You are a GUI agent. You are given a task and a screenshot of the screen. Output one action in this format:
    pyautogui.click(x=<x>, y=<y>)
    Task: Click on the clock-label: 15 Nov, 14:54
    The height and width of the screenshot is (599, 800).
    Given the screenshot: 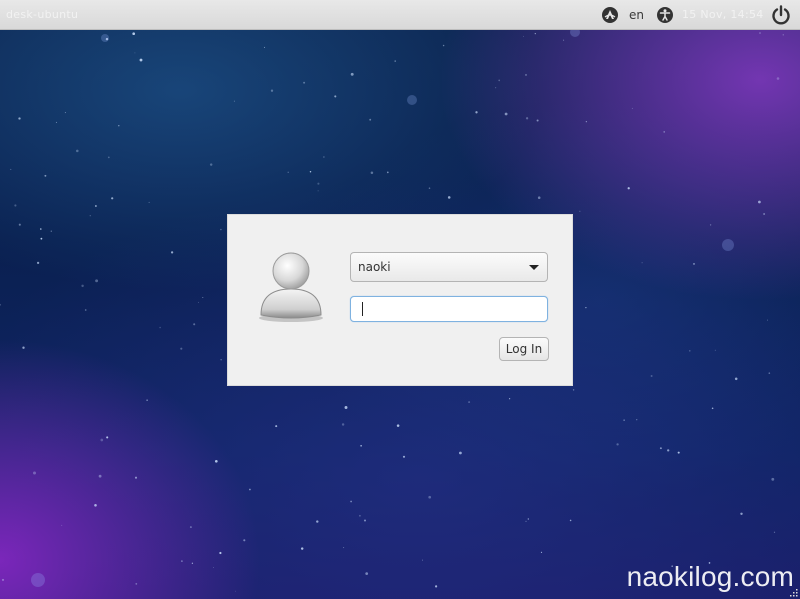 What is the action you would take?
    pyautogui.click(x=723, y=14)
    